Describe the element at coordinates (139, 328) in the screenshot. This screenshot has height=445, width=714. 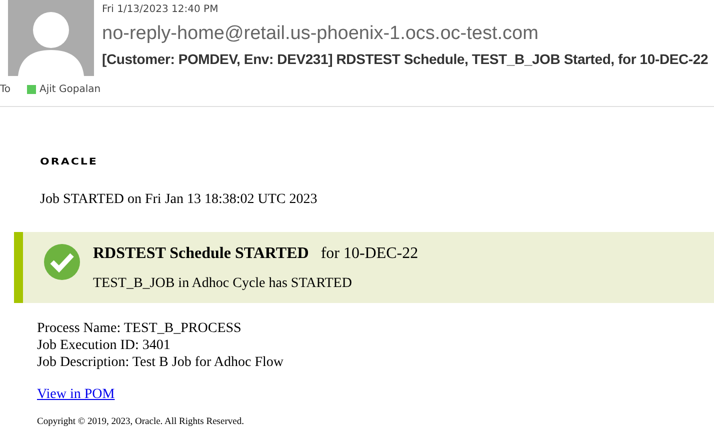
I see `detail-line: Process Name: TEST_B_PROCESS` at that location.